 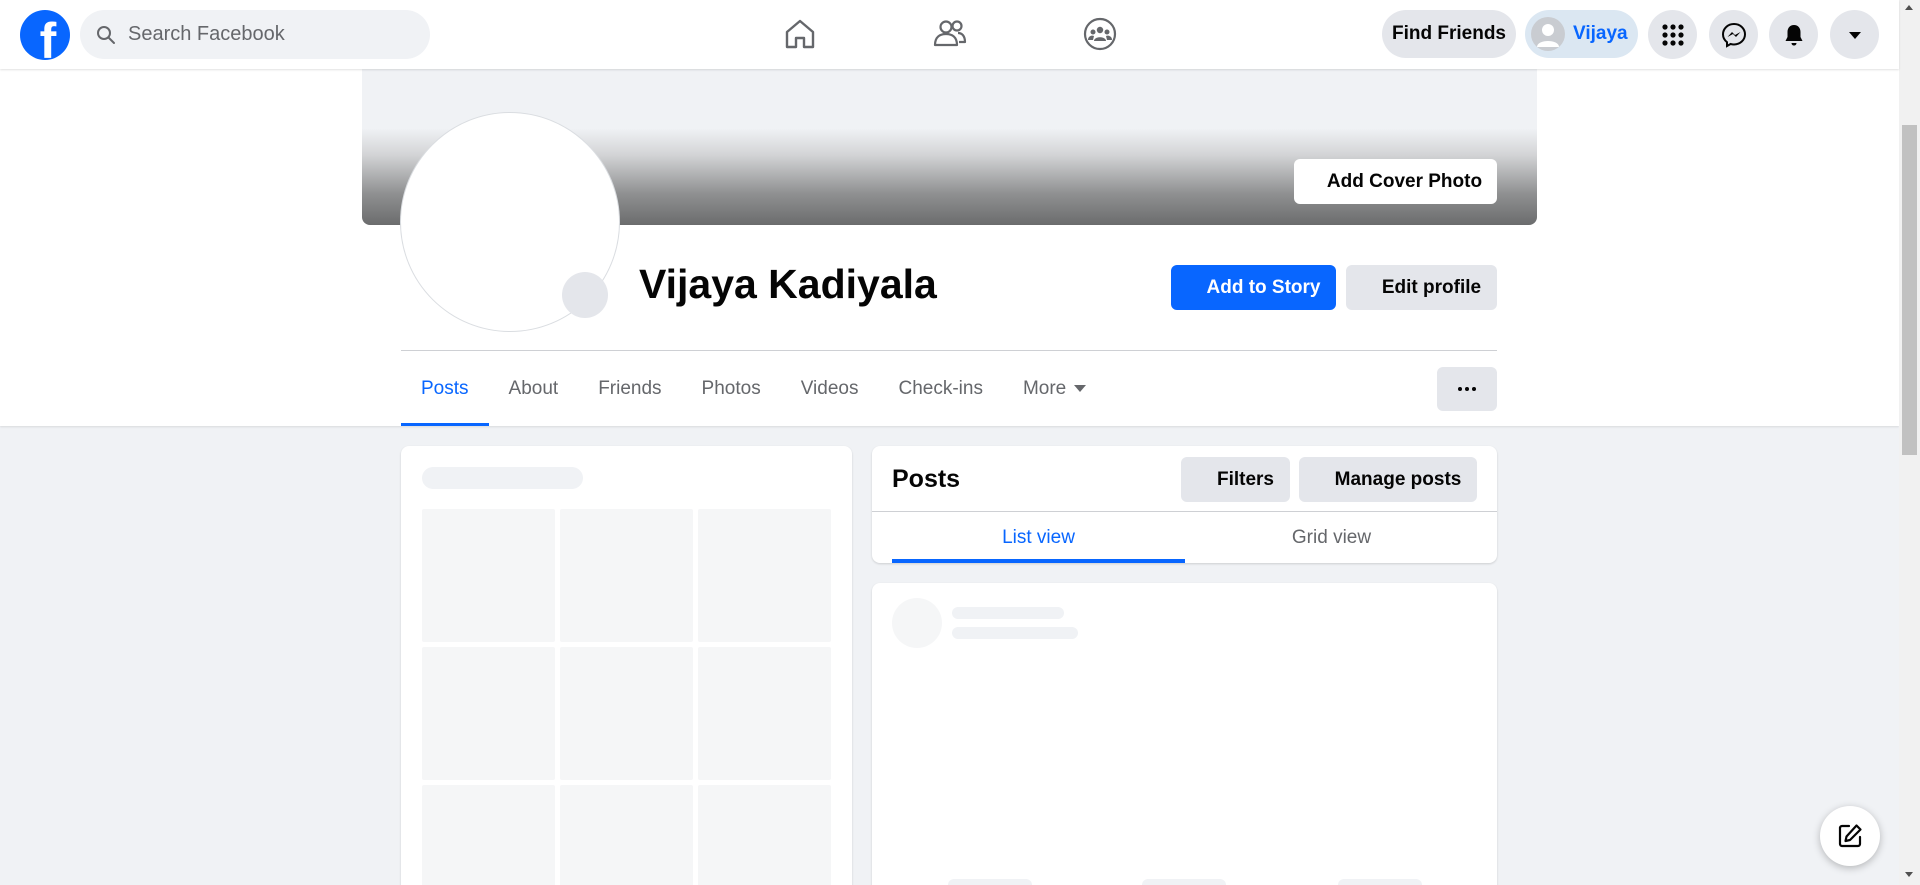 What do you see at coordinates (502, 478) in the screenshot?
I see `loading-placeholder-title` at bounding box center [502, 478].